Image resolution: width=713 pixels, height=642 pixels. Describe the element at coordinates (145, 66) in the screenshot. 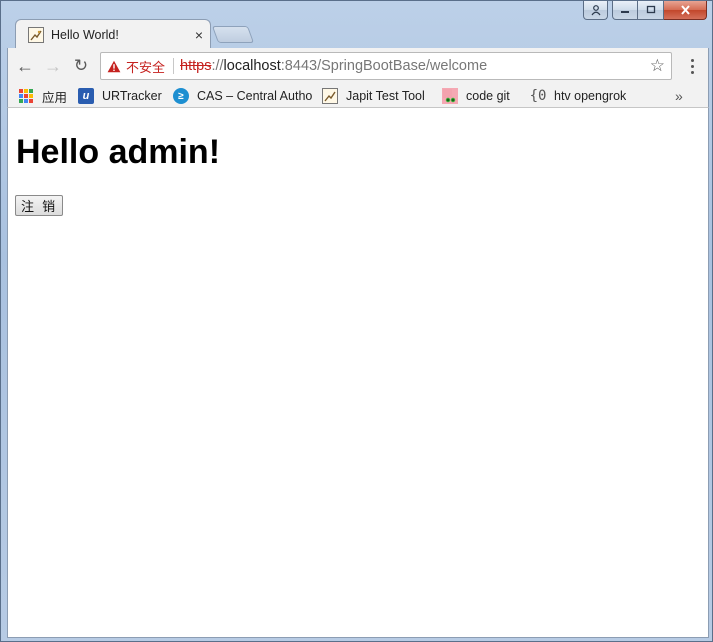

I see `security-status-label: 不安全` at that location.